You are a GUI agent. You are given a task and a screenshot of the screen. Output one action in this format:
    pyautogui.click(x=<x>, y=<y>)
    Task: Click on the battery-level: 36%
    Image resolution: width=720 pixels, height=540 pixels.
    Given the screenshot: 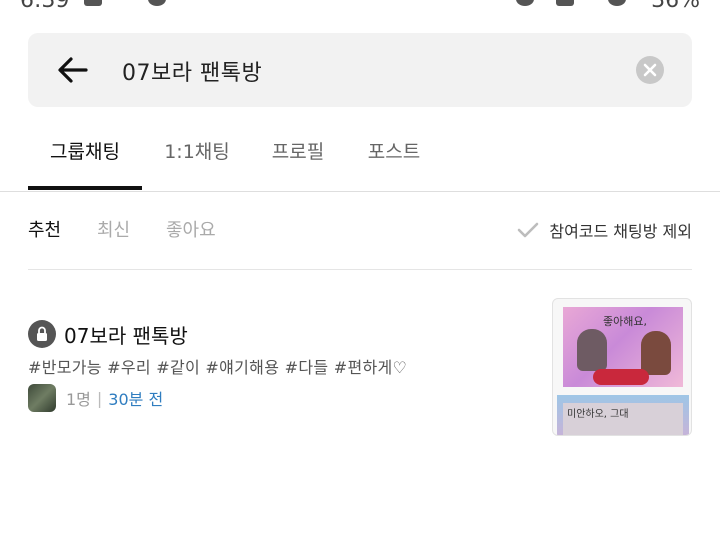 What is the action you would take?
    pyautogui.click(x=675, y=6)
    